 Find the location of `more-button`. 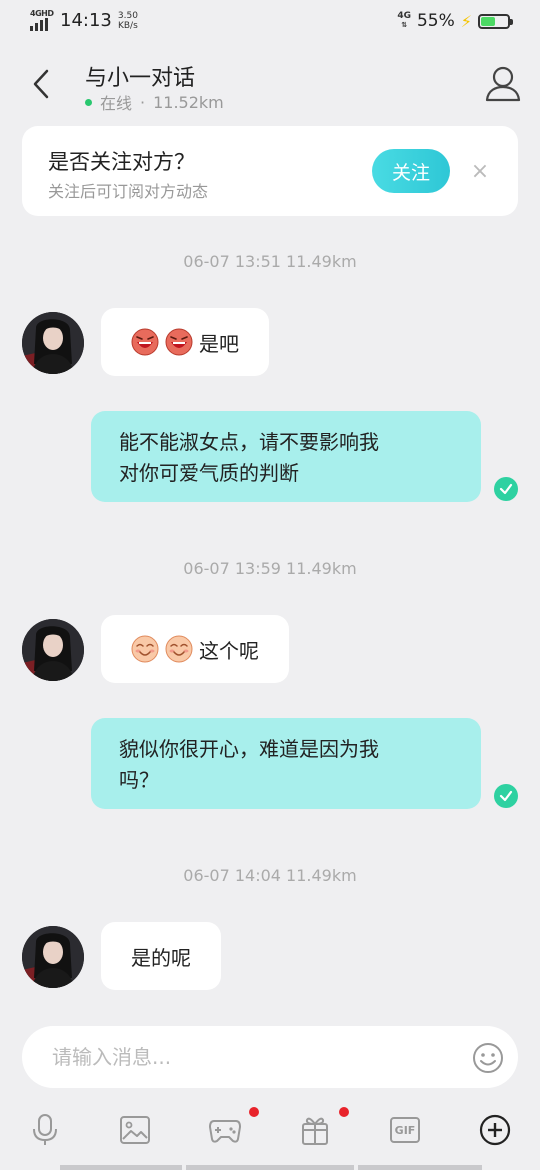

more-button is located at coordinates (495, 1130).